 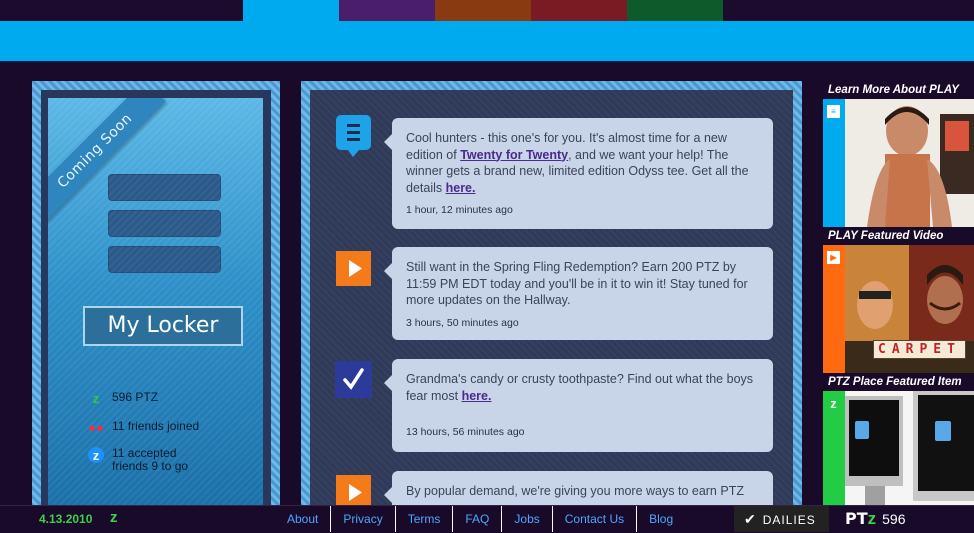 What do you see at coordinates (107, 160) in the screenshot?
I see `coming-soon-ribbon: Coming Soon` at bounding box center [107, 160].